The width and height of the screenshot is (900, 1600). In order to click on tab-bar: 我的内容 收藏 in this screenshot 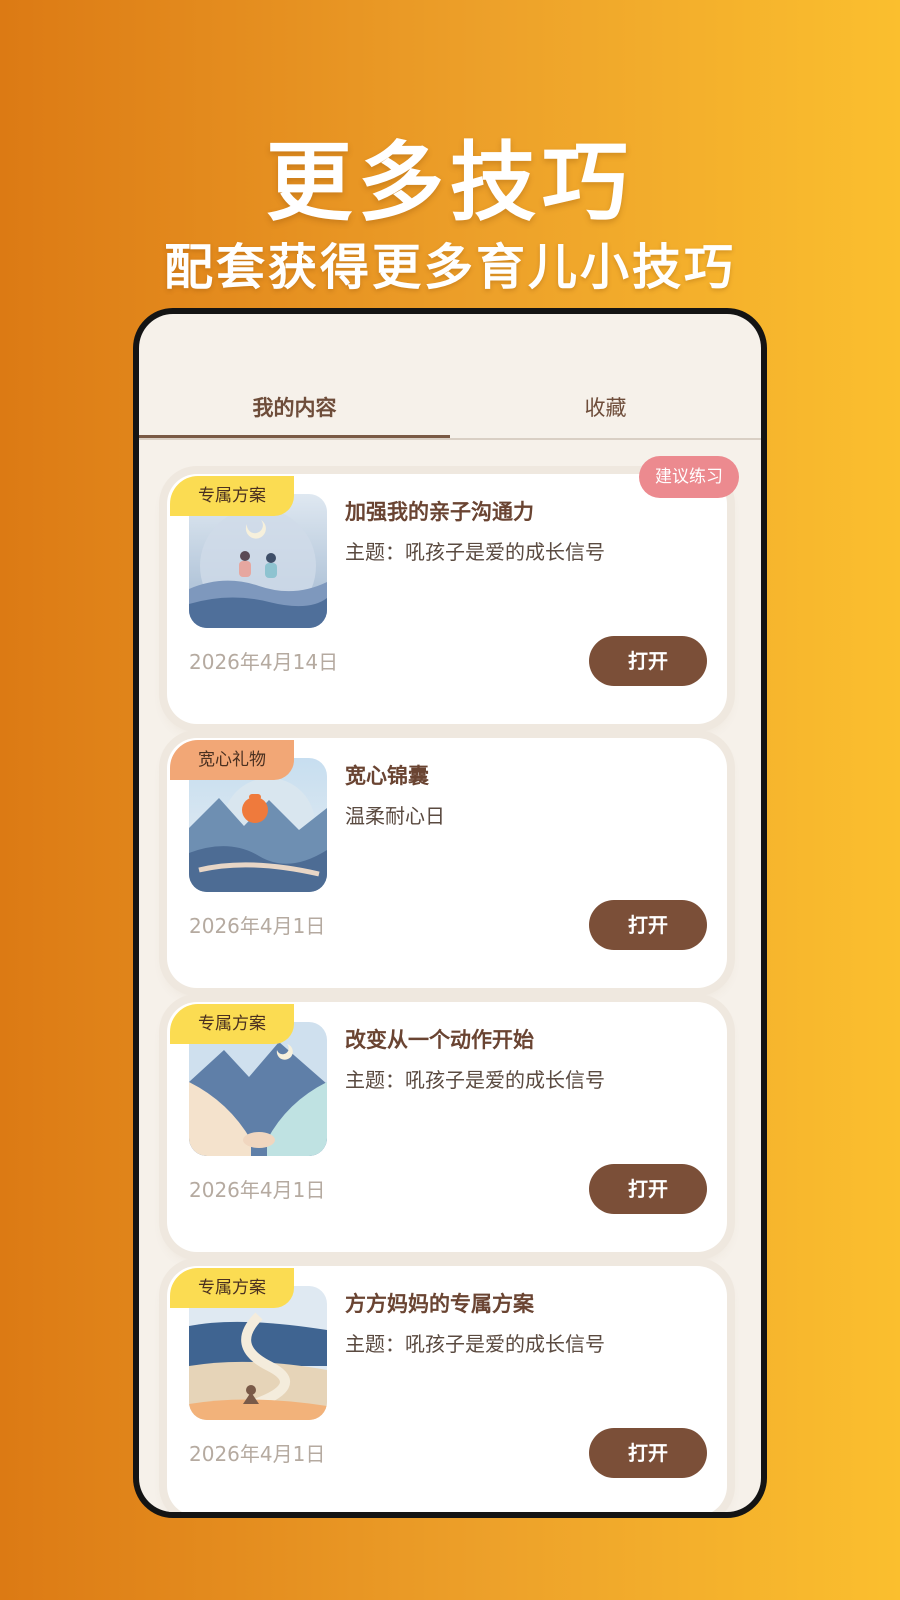, I will do `click(450, 411)`.